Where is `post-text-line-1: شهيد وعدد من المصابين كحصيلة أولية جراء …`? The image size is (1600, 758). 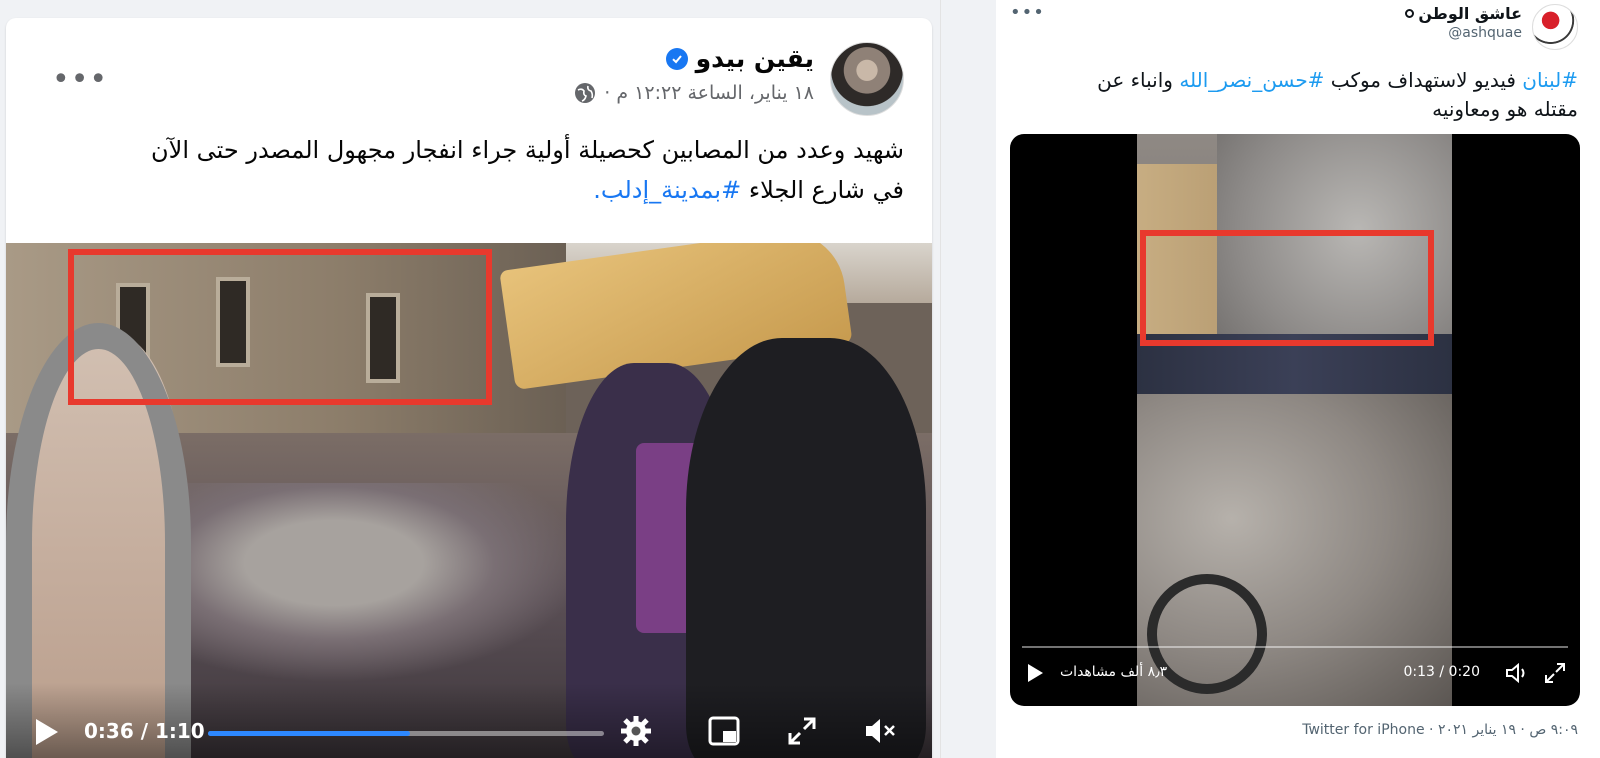
post-text-line-1: شهيد وعدد من المصابين كحصيلة أولية جراء … is located at coordinates (527, 150).